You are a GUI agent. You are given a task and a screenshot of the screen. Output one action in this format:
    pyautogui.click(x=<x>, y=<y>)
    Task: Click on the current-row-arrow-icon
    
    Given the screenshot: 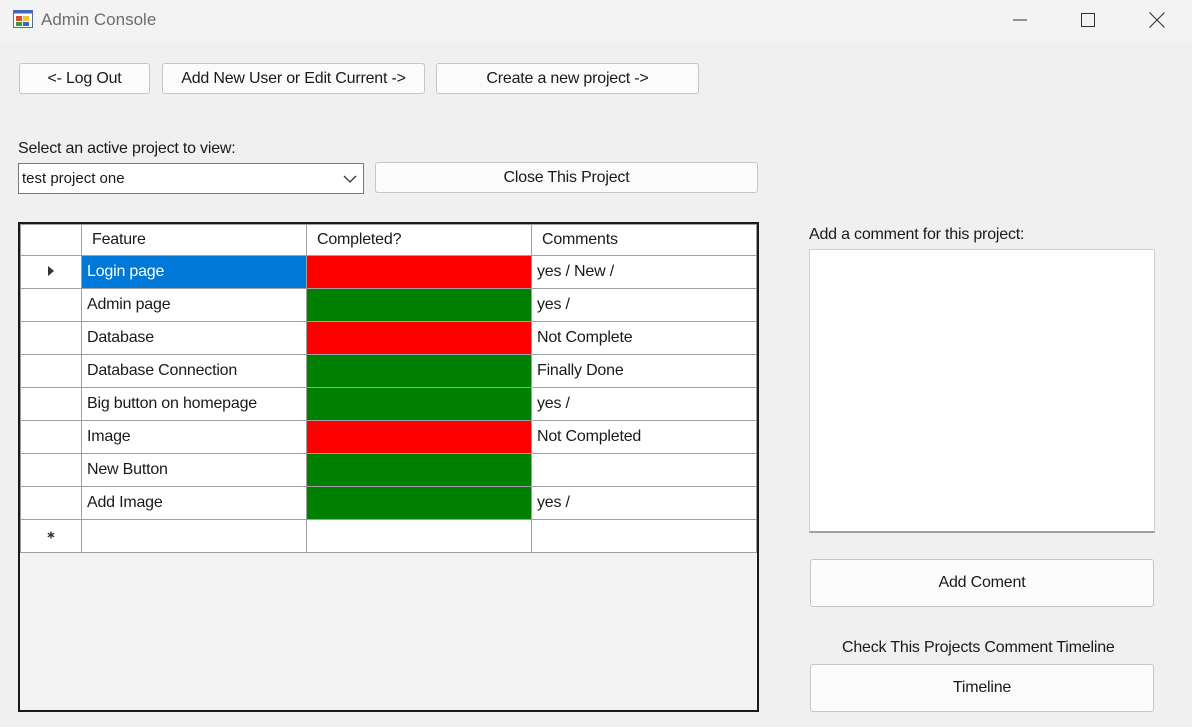 What is the action you would take?
    pyautogui.click(x=51, y=270)
    